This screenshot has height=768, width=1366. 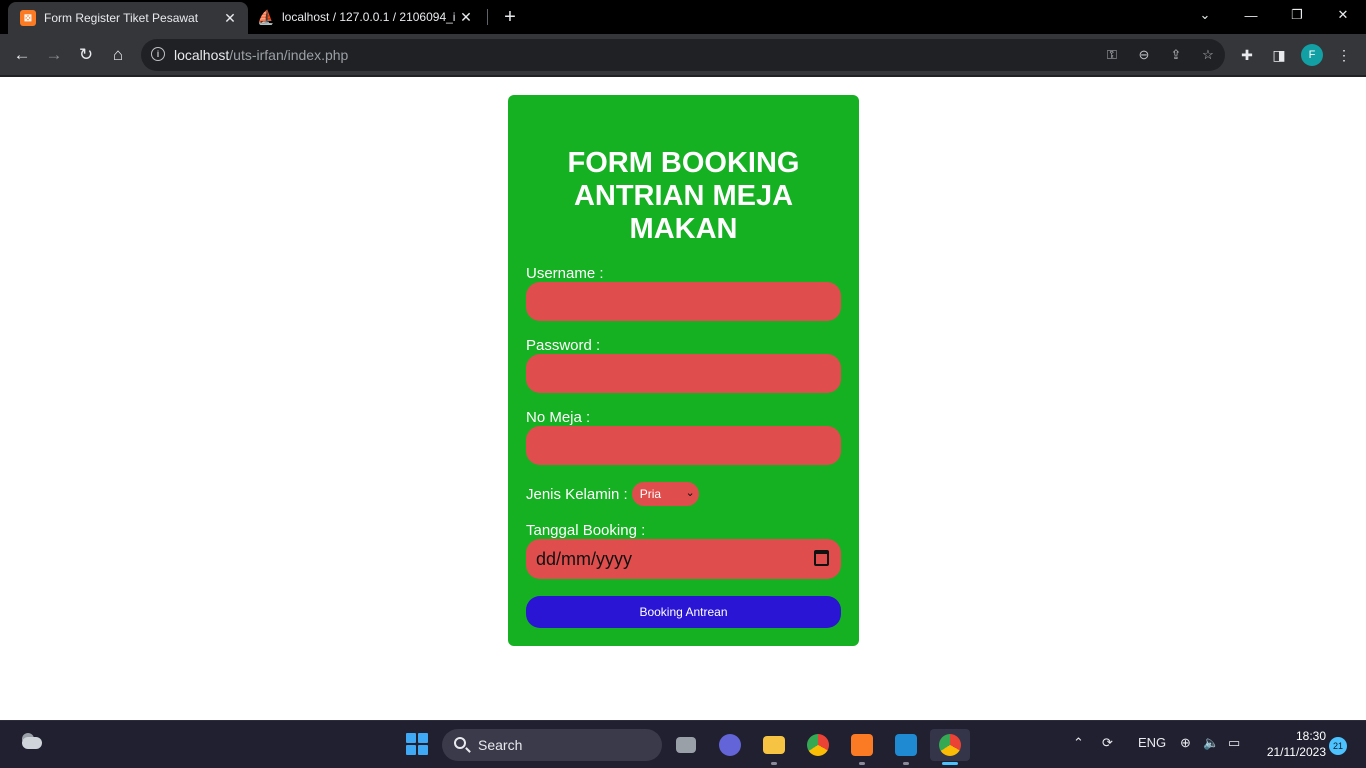 I want to click on address-bar: i localhost/uts-irfan/index.php ⚿ ⊖ ⇪ ☆, so click(x=683, y=55).